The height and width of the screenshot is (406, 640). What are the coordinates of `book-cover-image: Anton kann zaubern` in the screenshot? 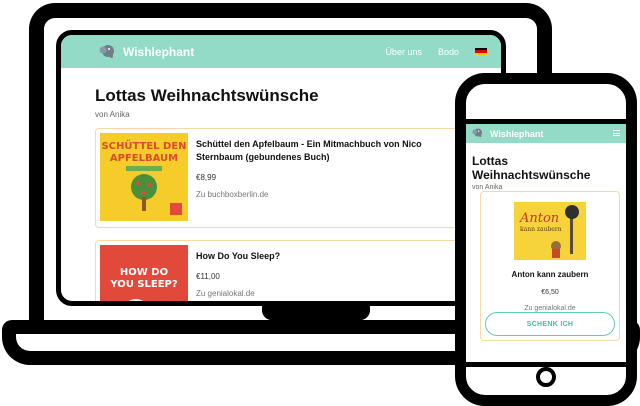 It's located at (550, 231).